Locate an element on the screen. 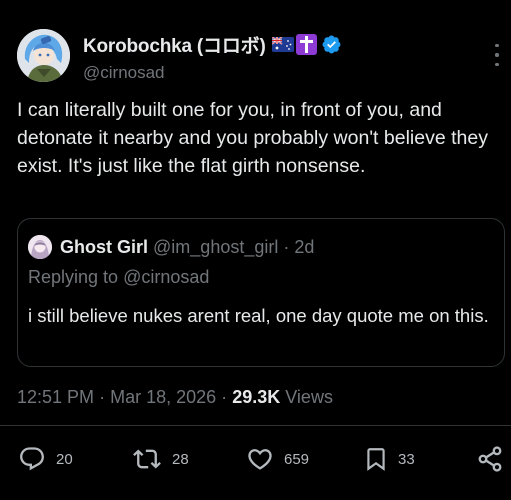  author-display-name: Korobochka (コロボ) is located at coordinates (174, 44).